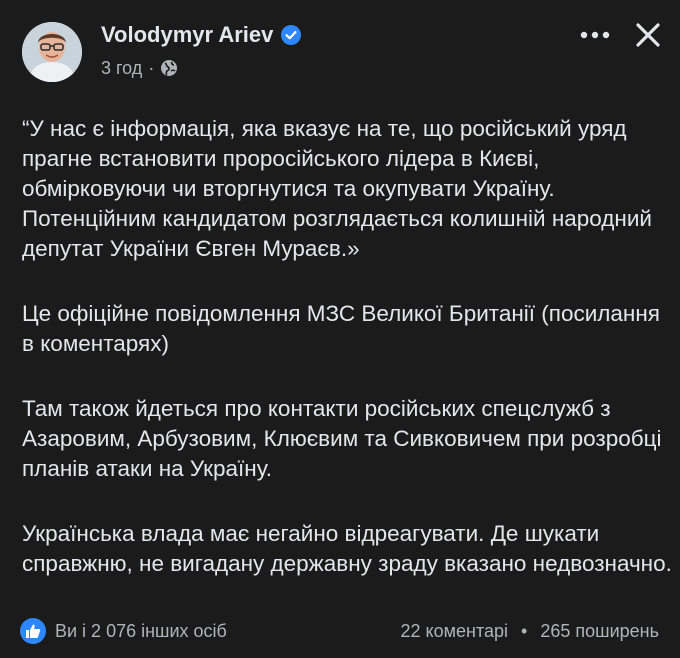  I want to click on avatar, so click(52, 52).